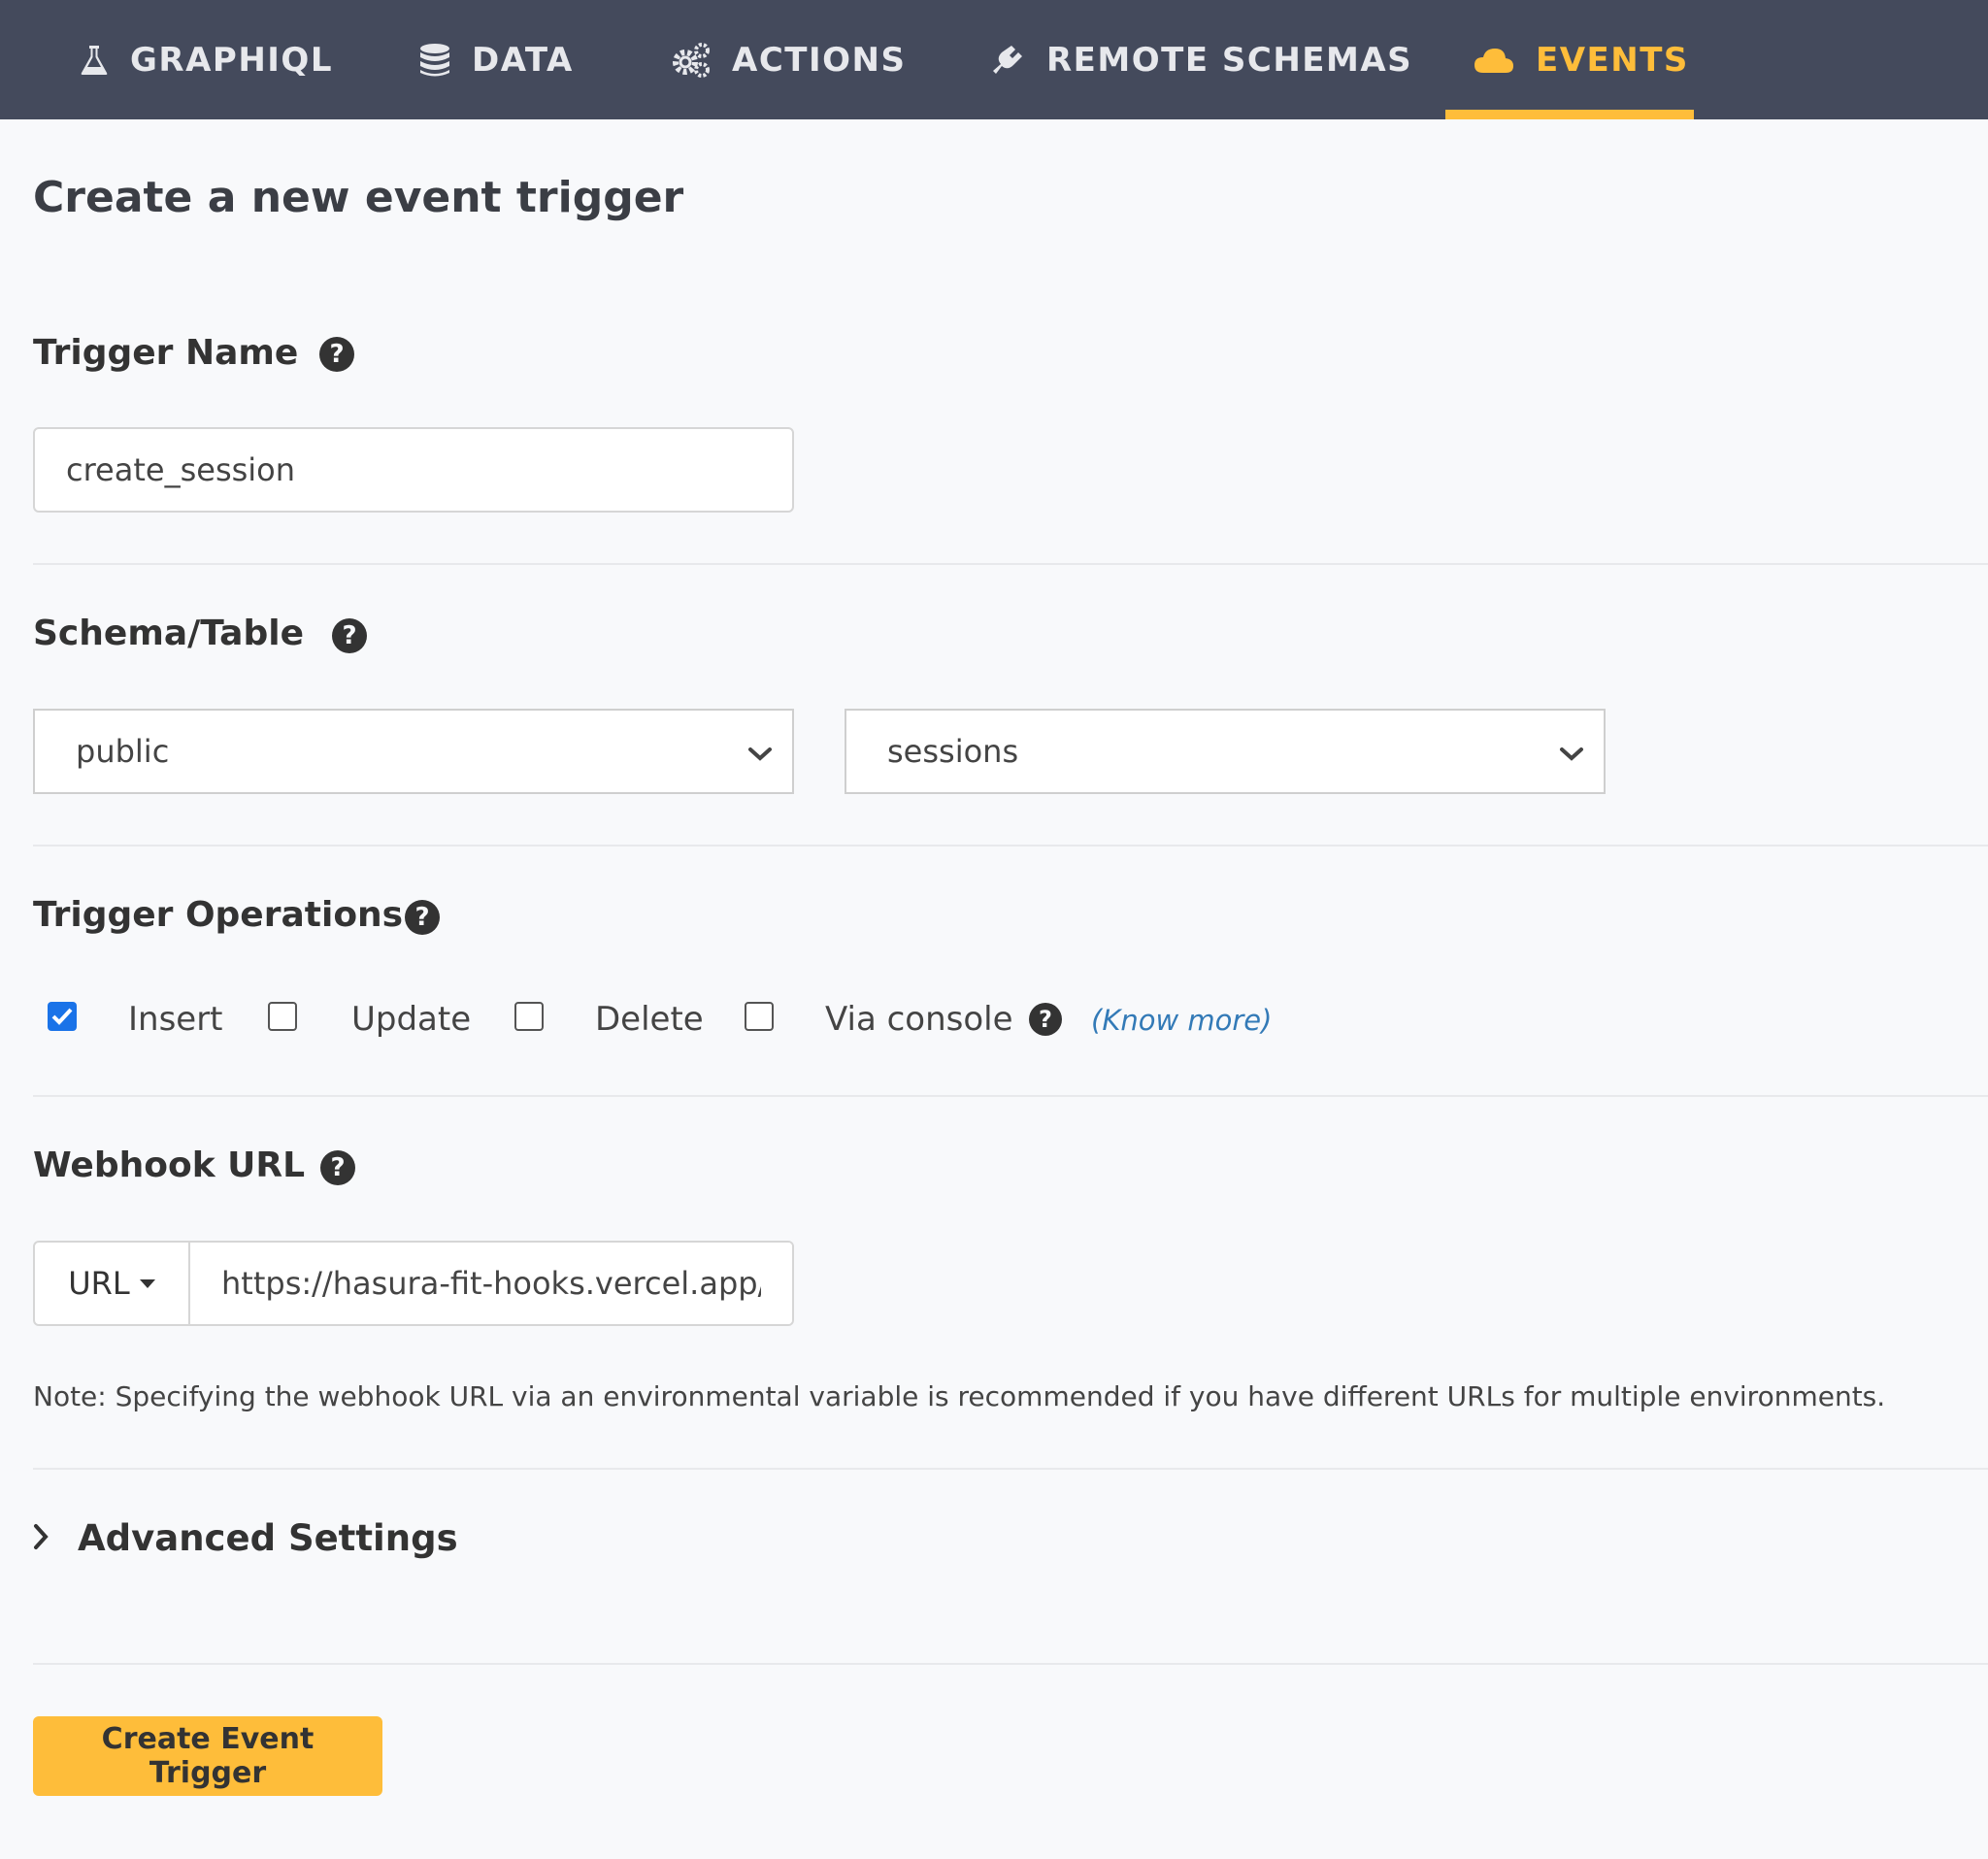 The image size is (1988, 1859). I want to click on trigger-name-label: Trigger Name, so click(166, 353).